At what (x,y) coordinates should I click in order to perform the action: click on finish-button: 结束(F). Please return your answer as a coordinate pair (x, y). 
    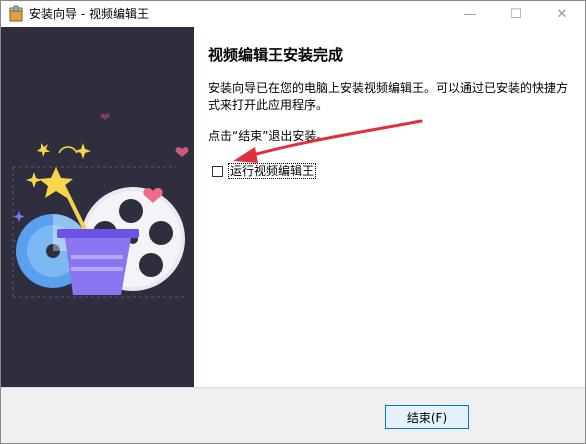
    Looking at the image, I should click on (427, 417).